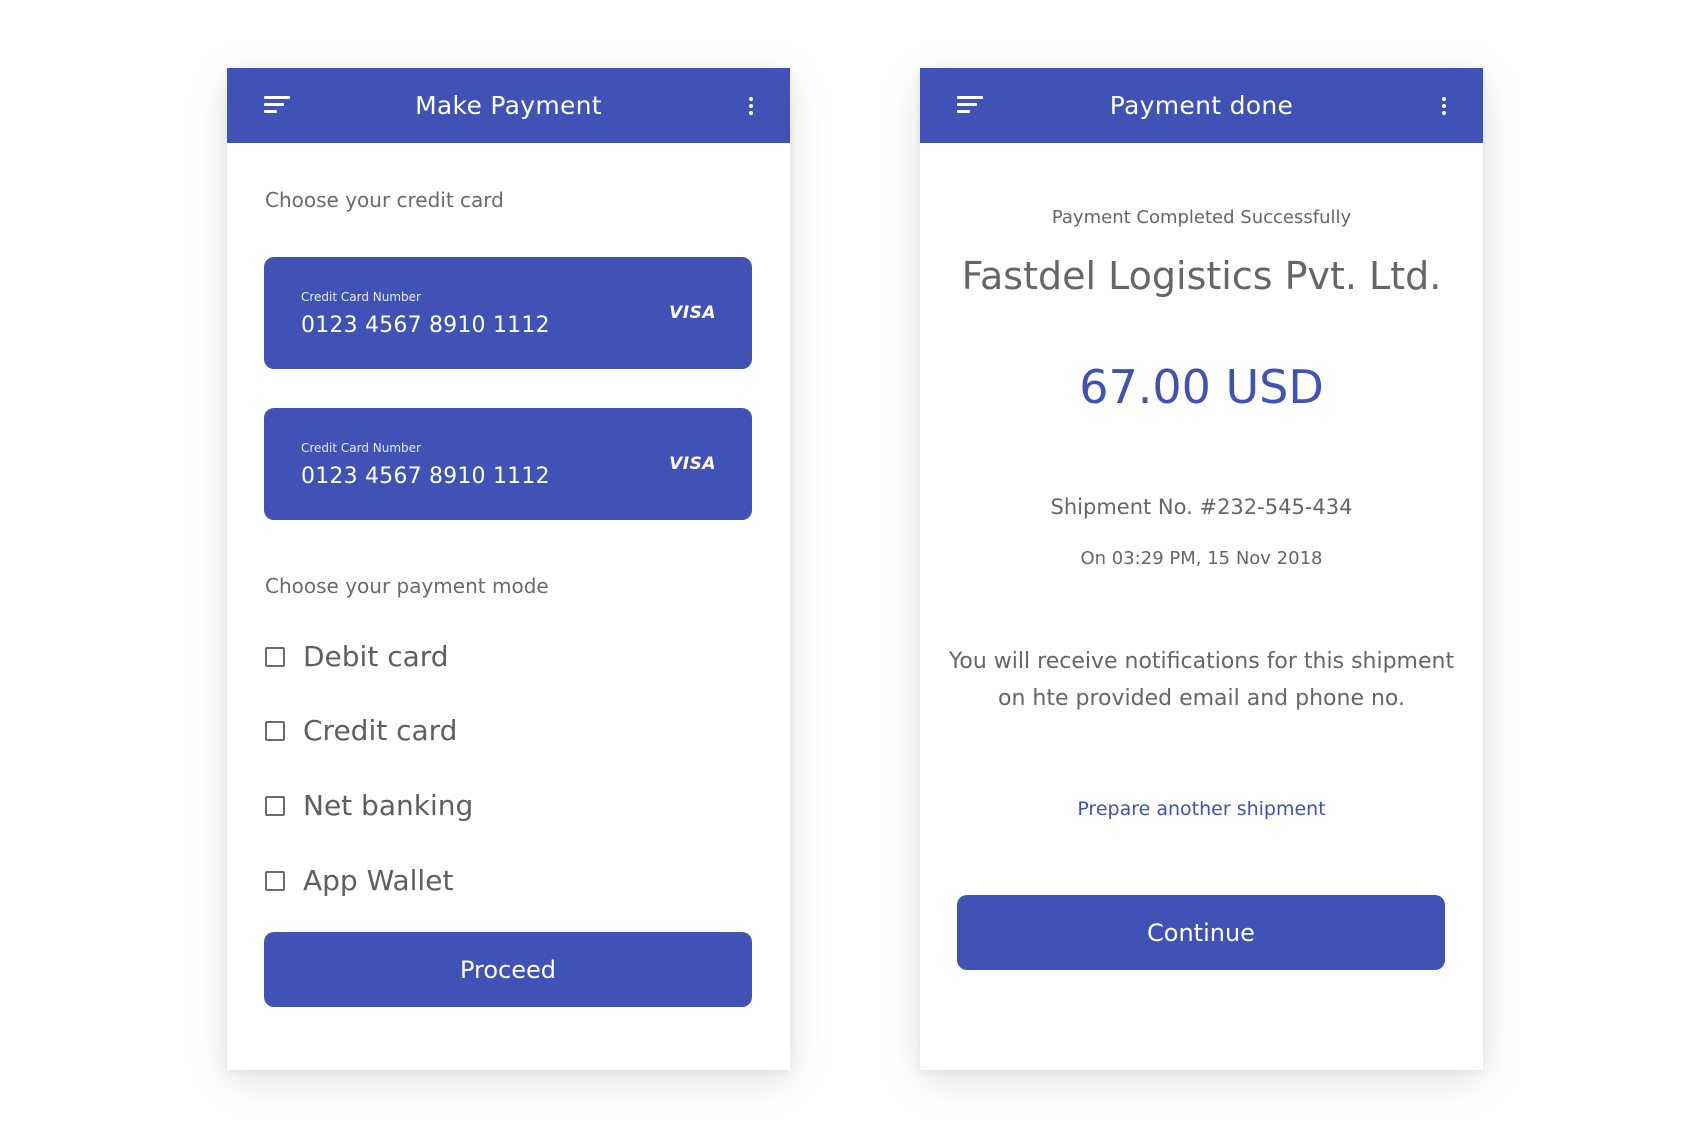 This screenshot has width=1700, height=1133. I want to click on payment-mode-credit-card: Credit card, so click(361, 730).